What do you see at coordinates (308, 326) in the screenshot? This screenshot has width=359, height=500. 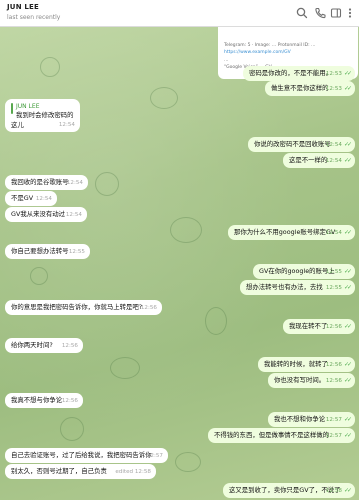 I see `message-text: 我现在转不了` at bounding box center [308, 326].